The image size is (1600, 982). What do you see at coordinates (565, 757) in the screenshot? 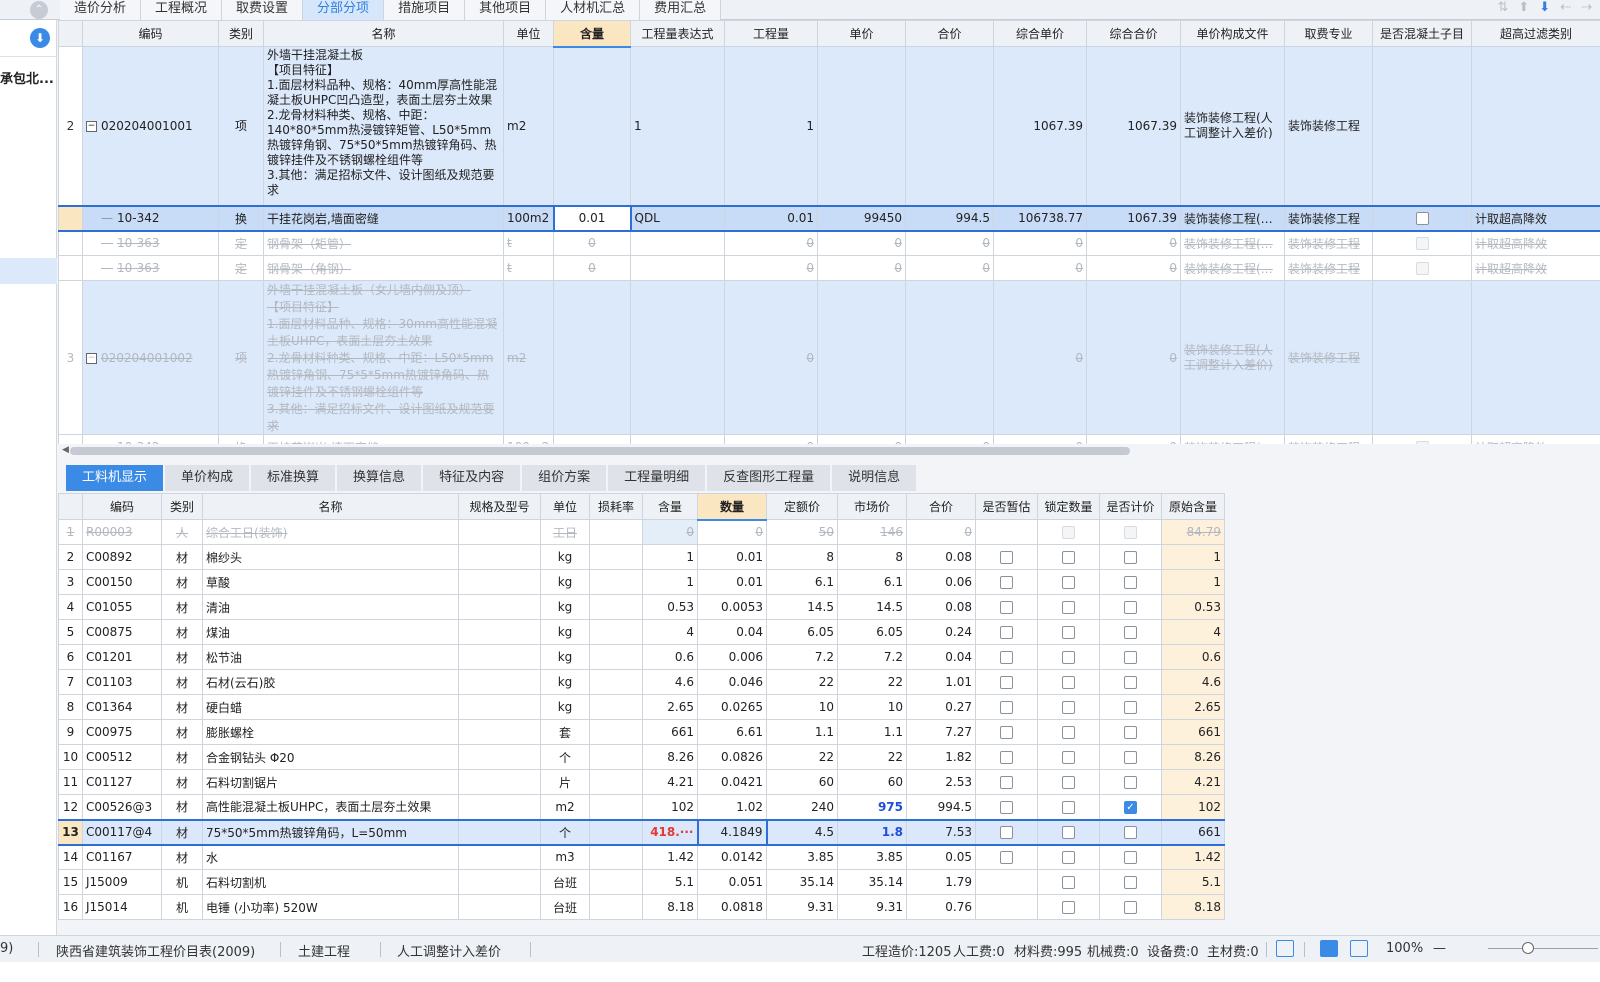
I see `cell-unit: 个` at bounding box center [565, 757].